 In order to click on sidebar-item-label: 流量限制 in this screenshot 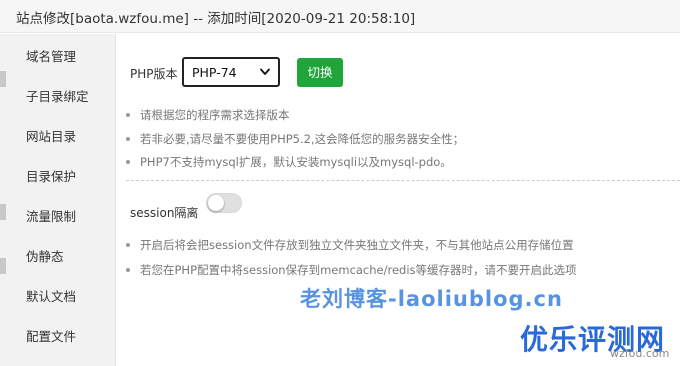, I will do `click(51, 216)`.